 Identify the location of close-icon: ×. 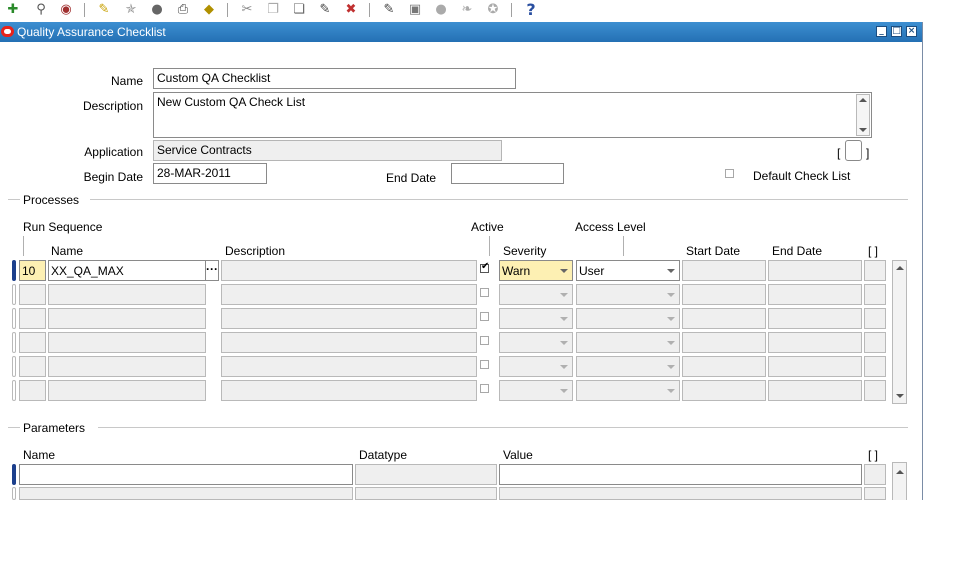
(911, 31).